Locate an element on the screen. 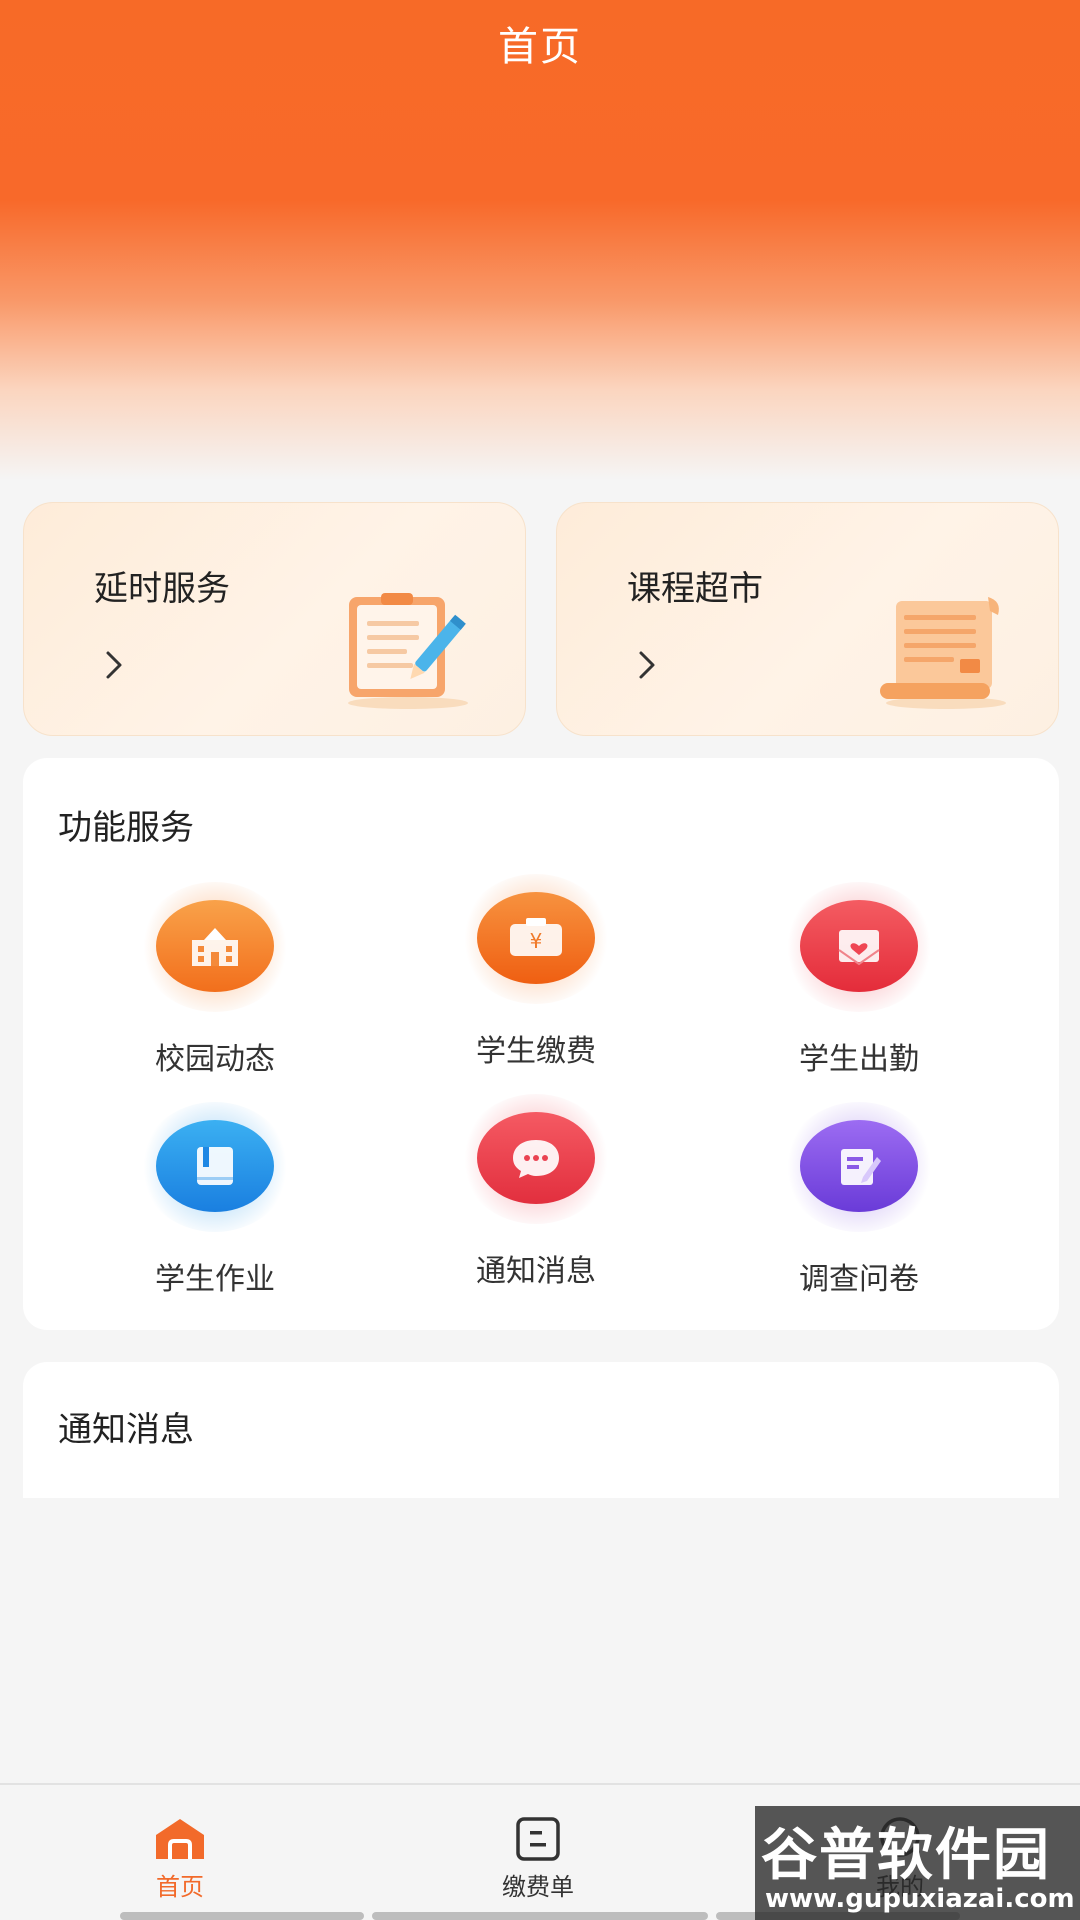 Image resolution: width=1080 pixels, height=1920 pixels. service-notifications: 通知消息 is located at coordinates (536, 1194).